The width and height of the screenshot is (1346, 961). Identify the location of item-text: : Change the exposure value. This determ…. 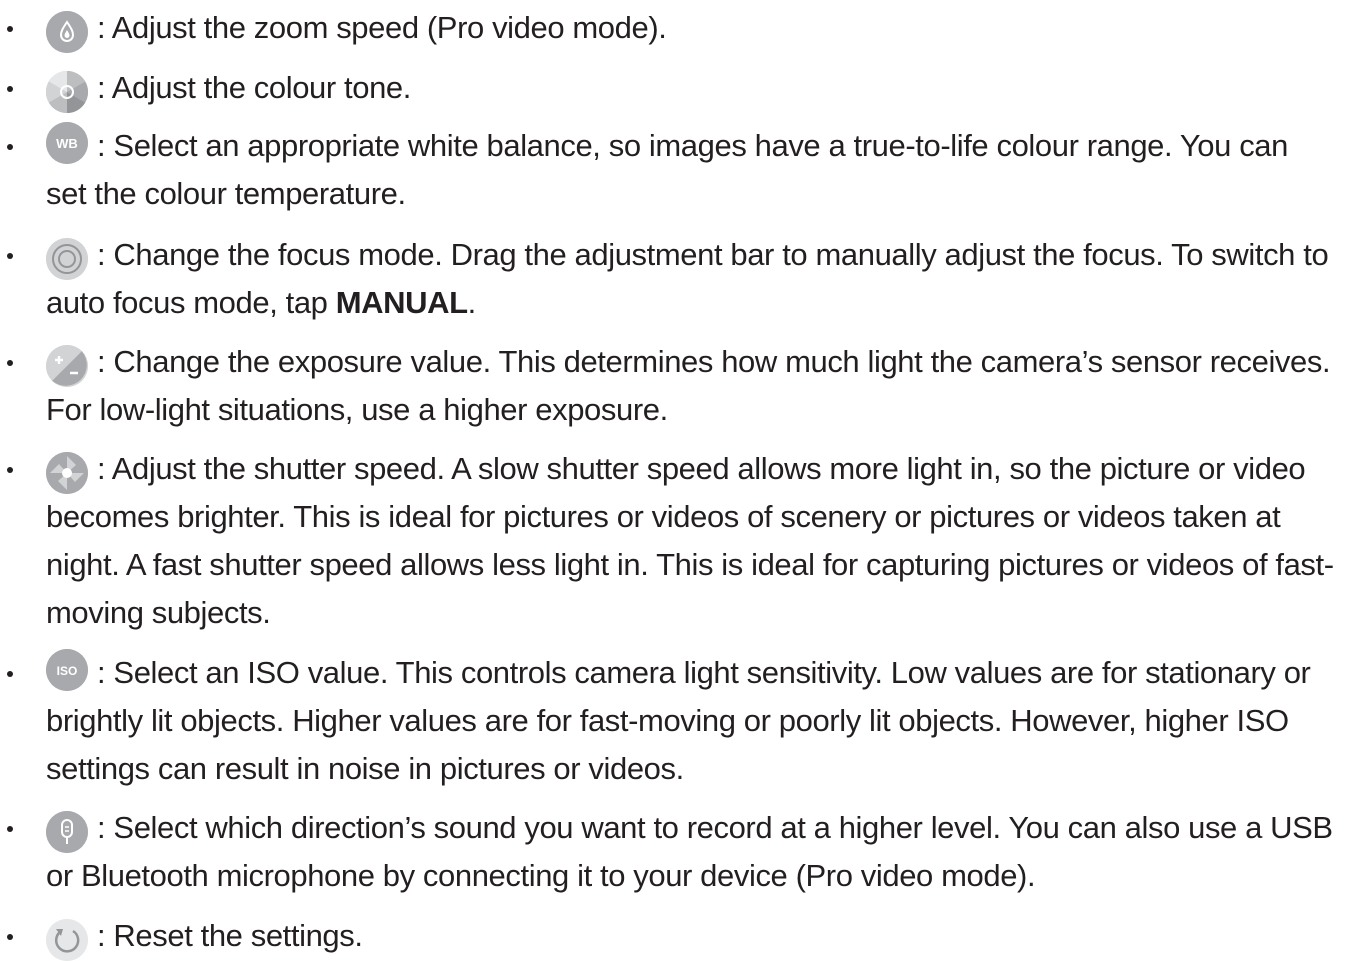
(688, 385).